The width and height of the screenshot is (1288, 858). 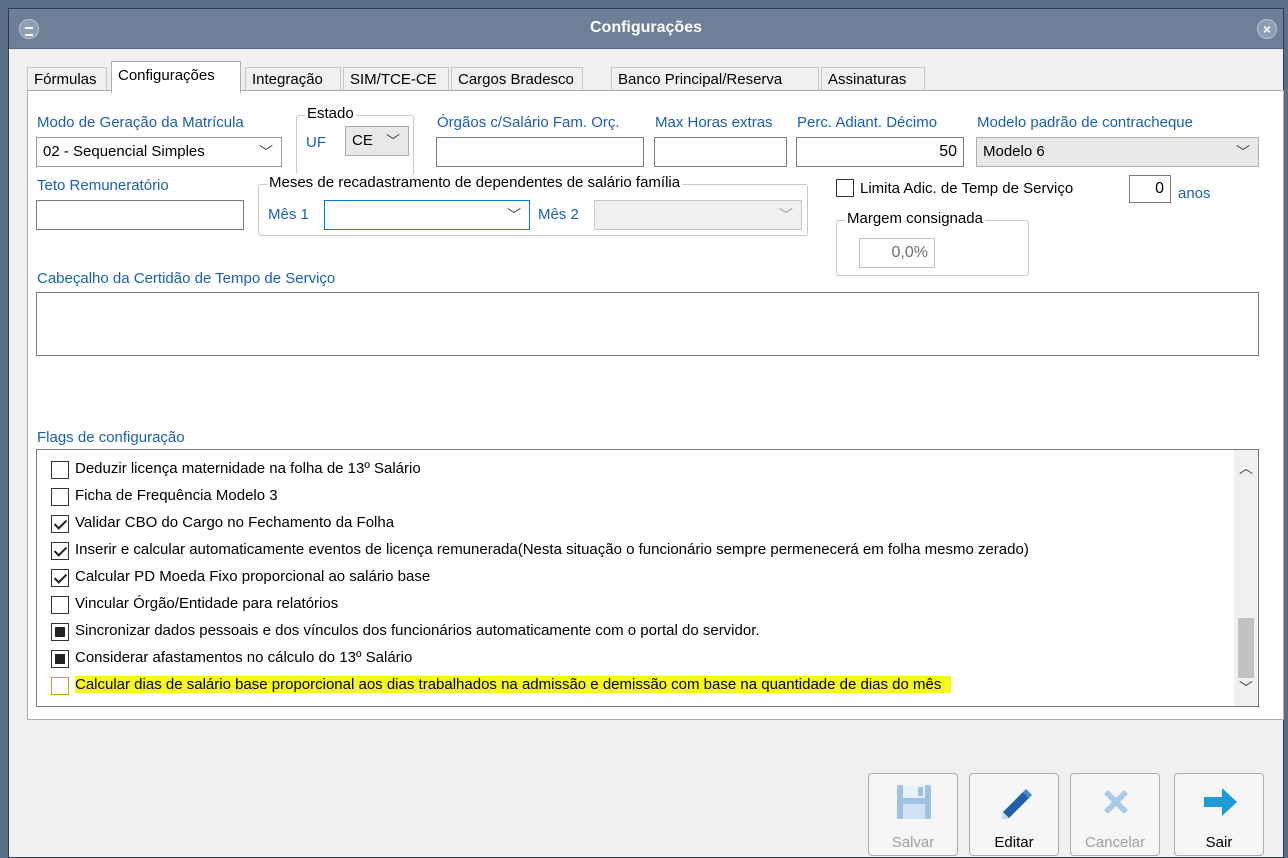 What do you see at coordinates (124, 151) in the screenshot?
I see `modo-geracao-value: 02 - Sequencial Simples` at bounding box center [124, 151].